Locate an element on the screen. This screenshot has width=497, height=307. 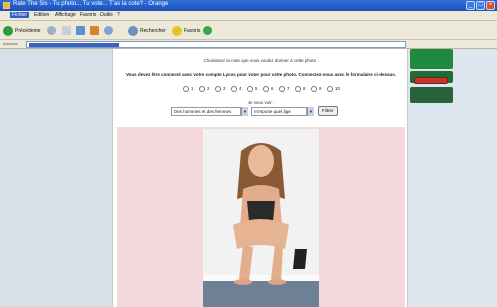
browser-icon is located at coordinates (6, 5).